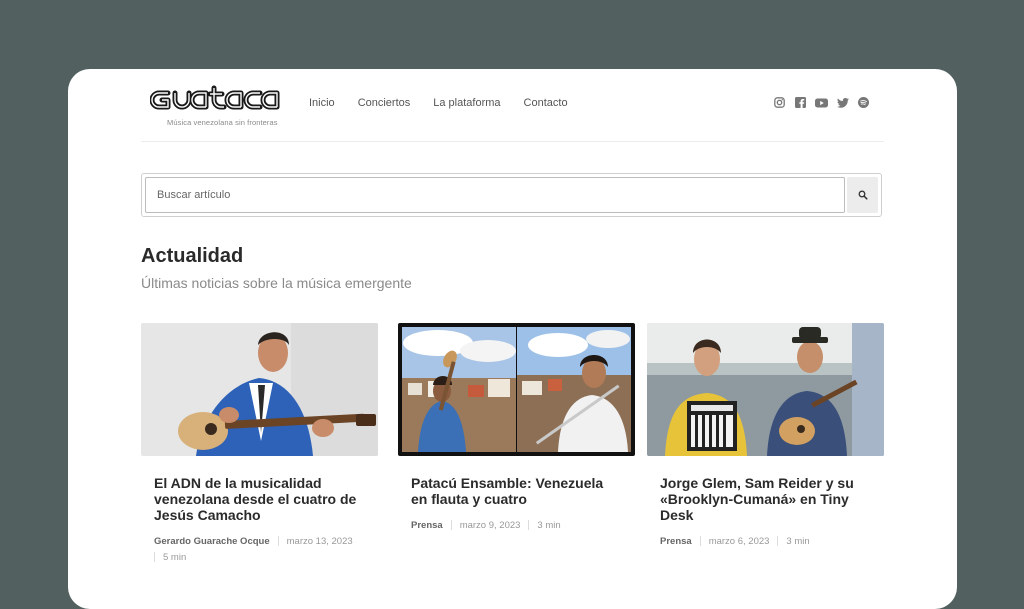  I want to click on article-date: marzo 6, 2023, so click(739, 541).